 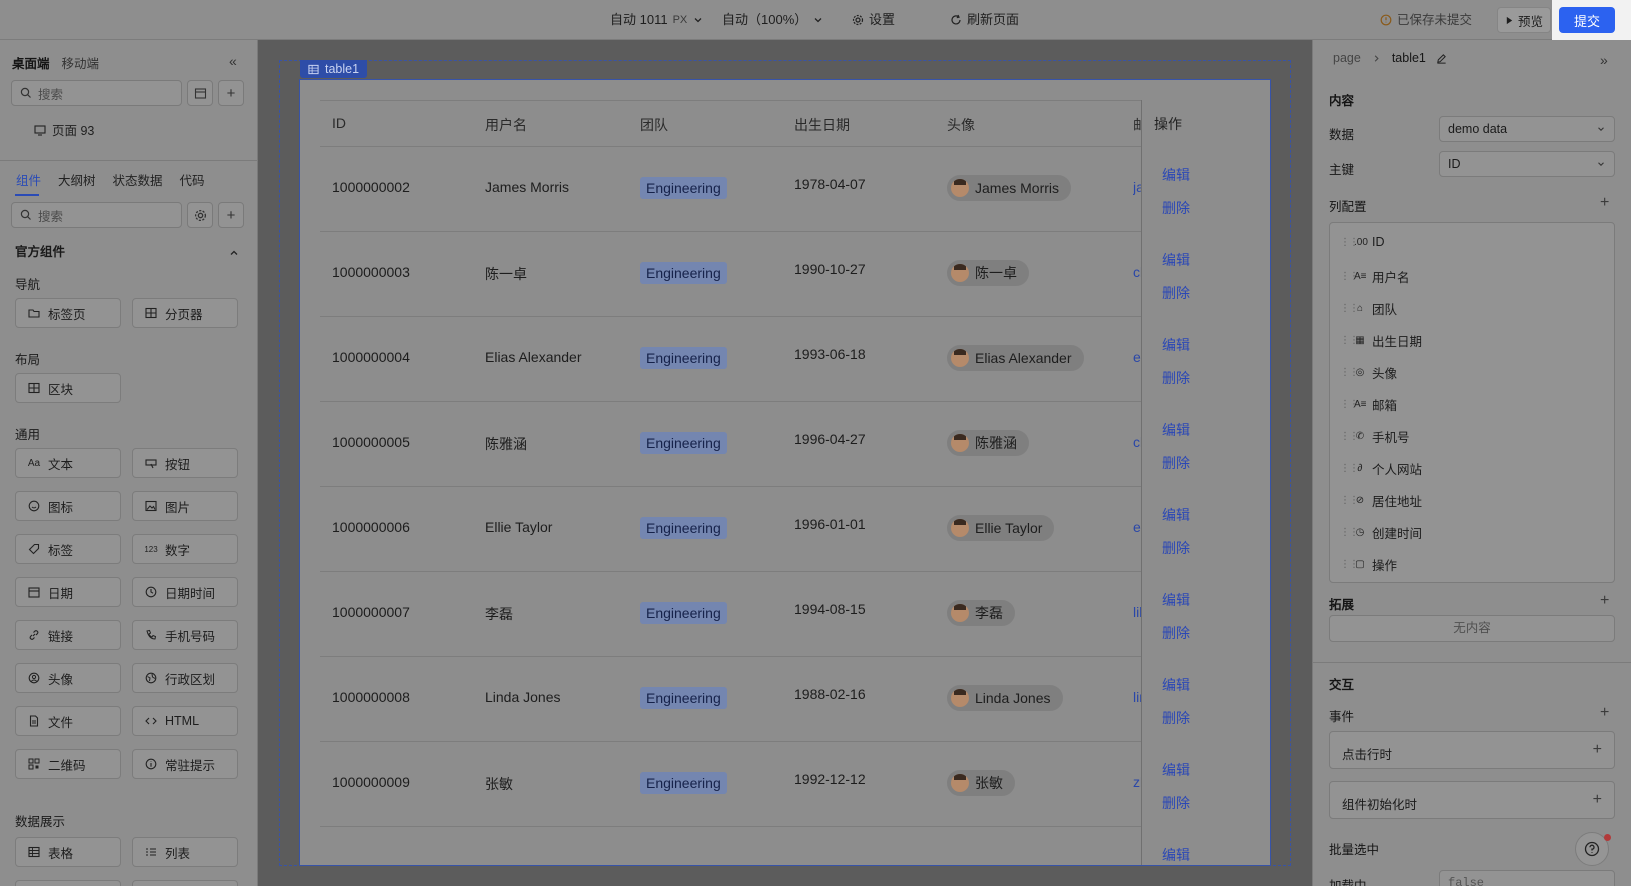 I want to click on component-qrcode: 二维码, so click(x=68, y=764).